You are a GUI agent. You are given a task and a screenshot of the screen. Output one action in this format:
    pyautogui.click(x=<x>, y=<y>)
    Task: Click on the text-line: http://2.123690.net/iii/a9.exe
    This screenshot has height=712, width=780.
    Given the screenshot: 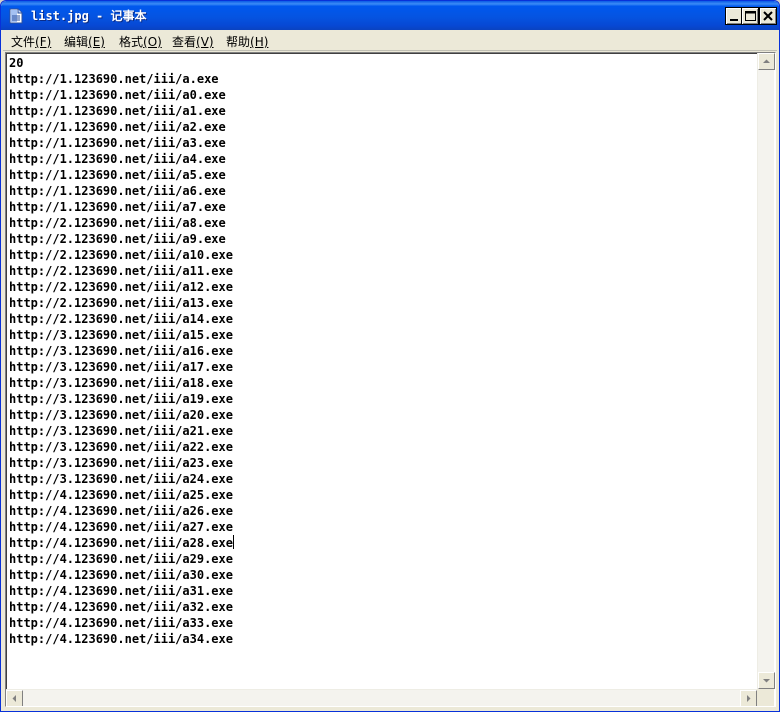 What is the action you would take?
    pyautogui.click(x=381, y=239)
    